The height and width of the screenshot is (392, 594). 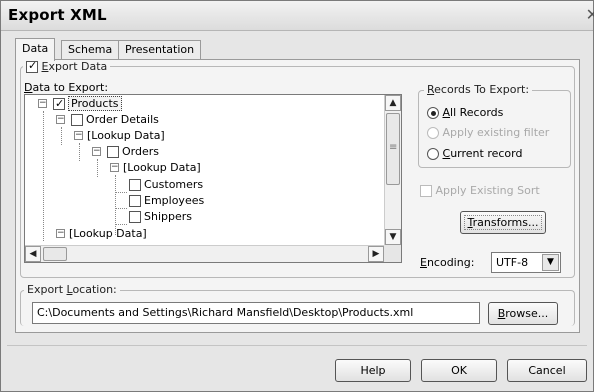 I want to click on tree-node-shippers: Shippers, so click(x=160, y=217).